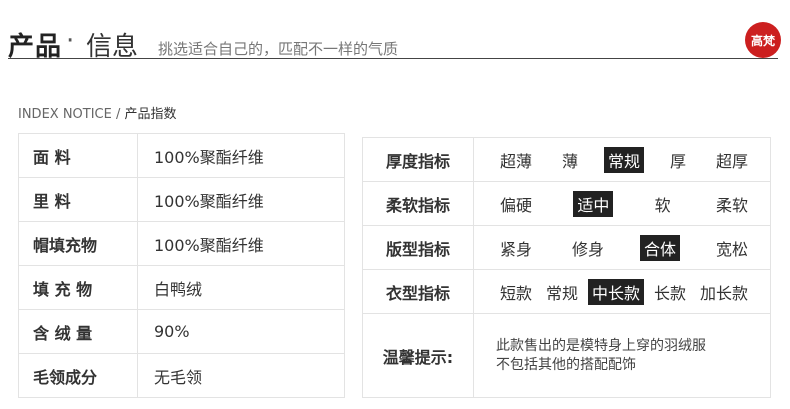 This screenshot has width=790, height=409. I want to click on index-option-selected: 中长款, so click(615, 291).